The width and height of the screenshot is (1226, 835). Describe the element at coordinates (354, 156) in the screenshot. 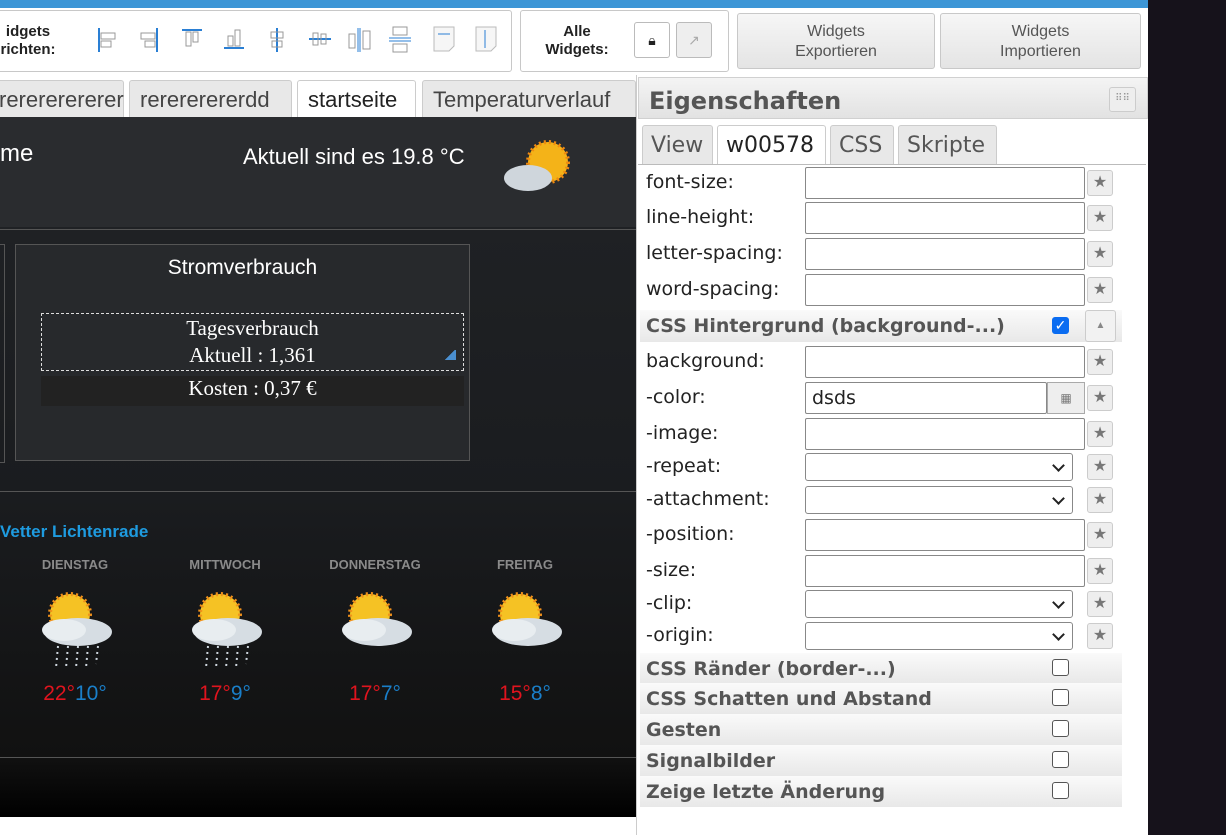

I see `current-temperature: Aktuell sind es 19.8 °C` at that location.